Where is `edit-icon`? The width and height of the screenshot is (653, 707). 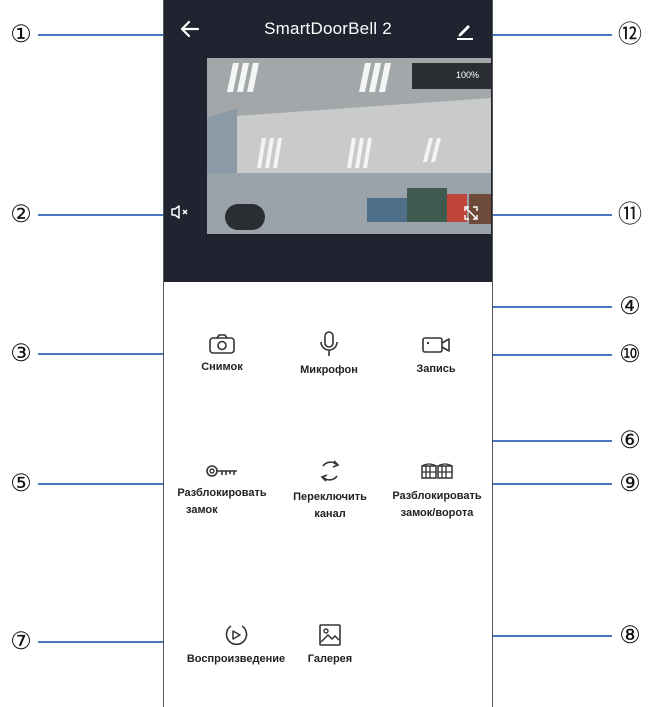
edit-icon is located at coordinates (465, 30).